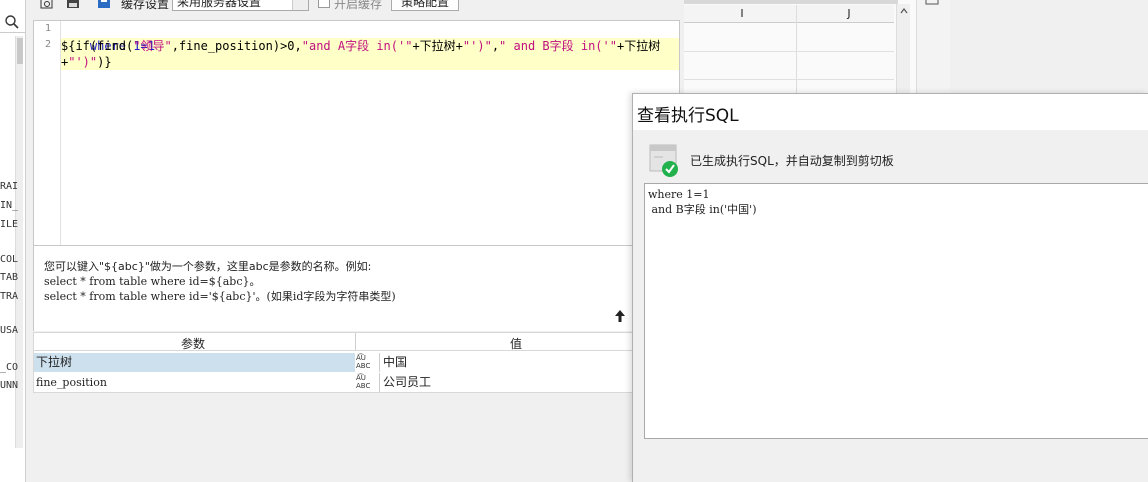  Describe the element at coordinates (663, 160) in the screenshot. I see `success-check-icon` at that location.